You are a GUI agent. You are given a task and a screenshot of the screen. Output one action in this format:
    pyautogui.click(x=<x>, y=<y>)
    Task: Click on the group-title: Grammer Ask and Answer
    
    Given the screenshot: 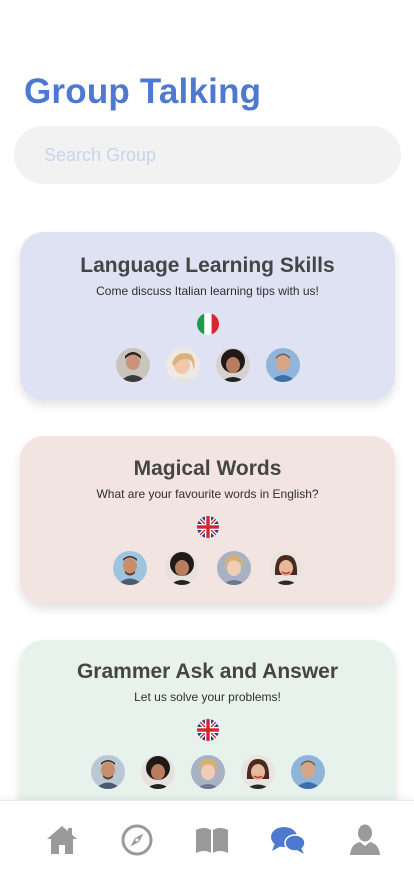 What is the action you would take?
    pyautogui.click(x=207, y=671)
    